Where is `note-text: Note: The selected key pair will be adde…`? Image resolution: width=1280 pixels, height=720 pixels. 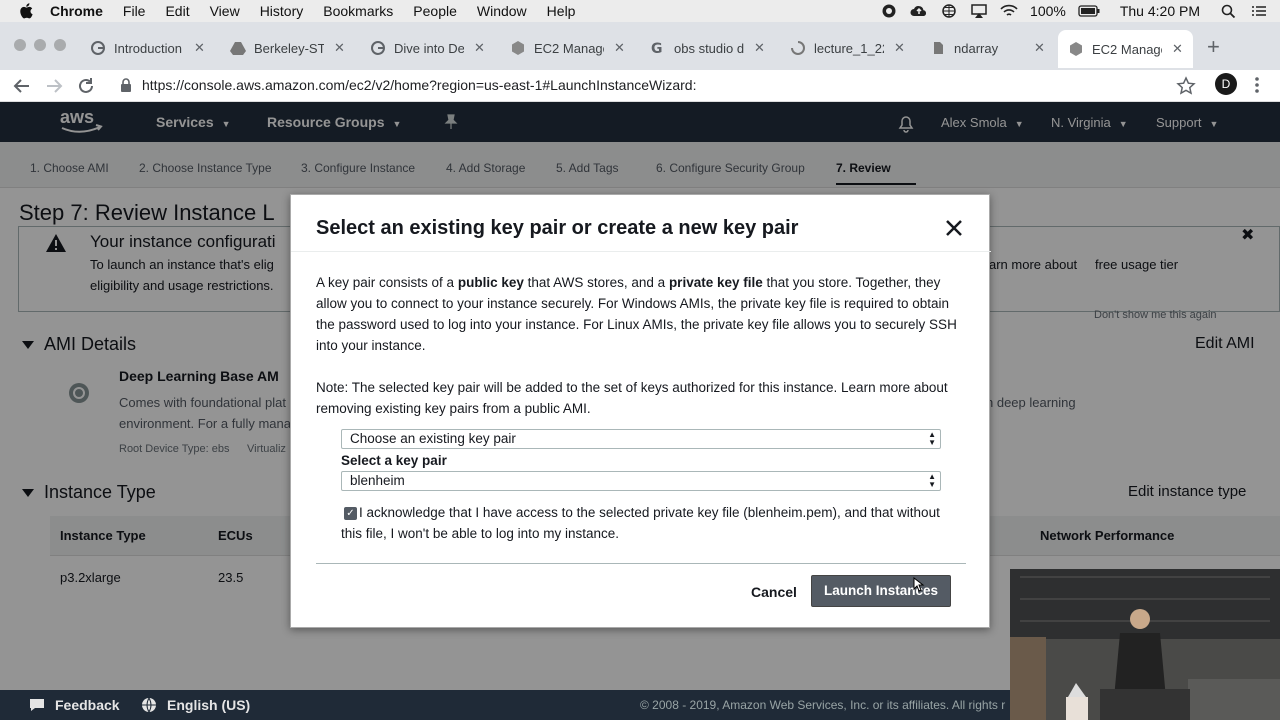
note-text: Note: The selected key pair will be adde… is located at coordinates (632, 387).